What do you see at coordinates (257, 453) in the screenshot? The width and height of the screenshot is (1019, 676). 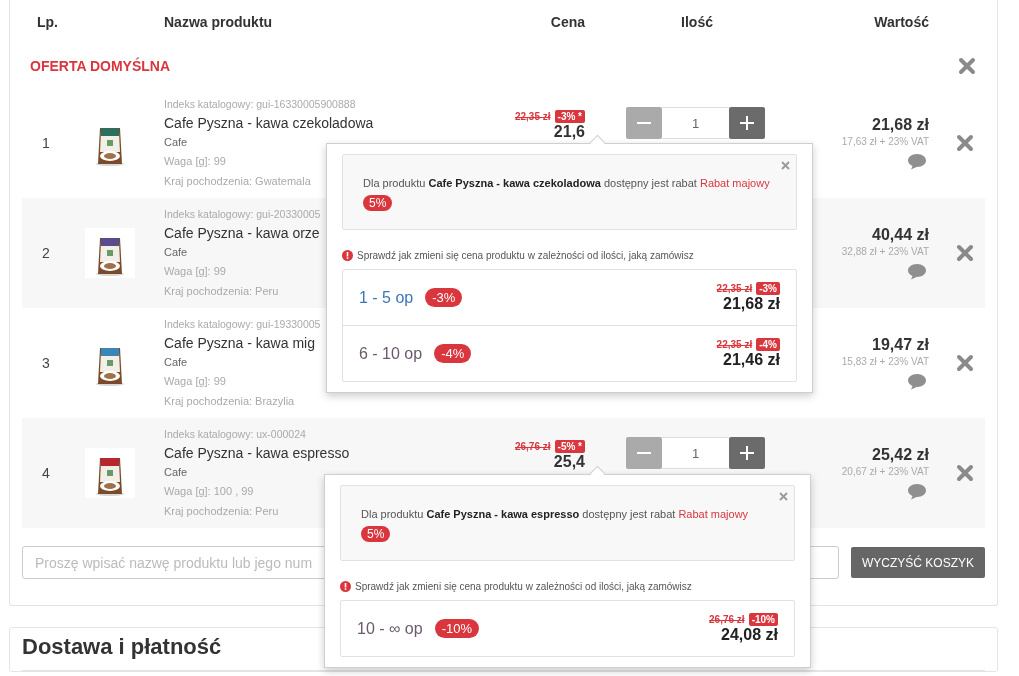 I see `product-name: Cafe Pyszna - kawa espresso` at bounding box center [257, 453].